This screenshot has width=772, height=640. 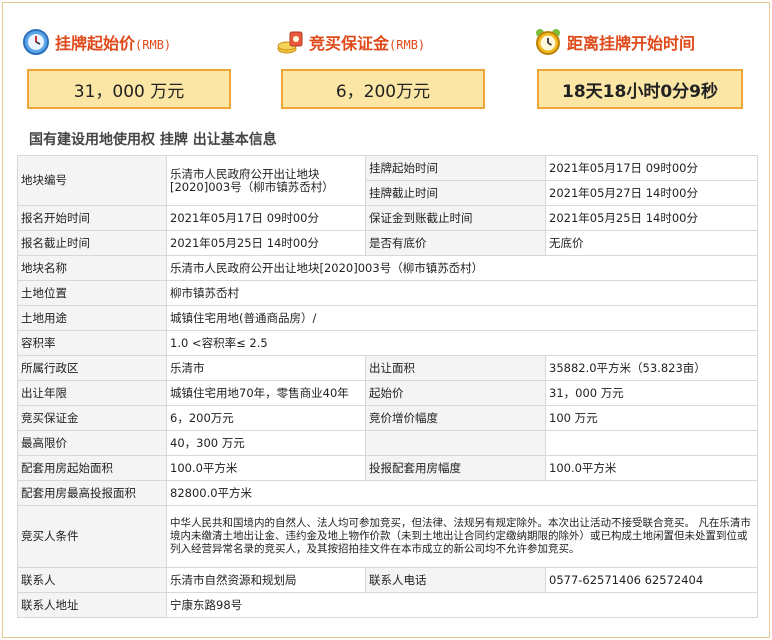 What do you see at coordinates (383, 89) in the screenshot?
I see `deposit-value: 6，200万元` at bounding box center [383, 89].